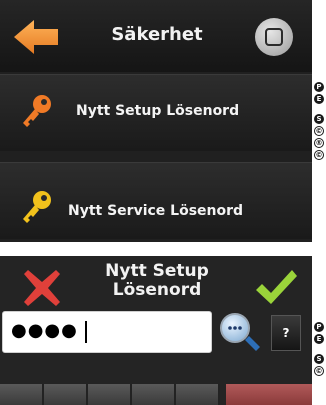 The height and width of the screenshot is (405, 326). I want to click on menu-item-label: Nytt Service Lösenord, so click(156, 211).